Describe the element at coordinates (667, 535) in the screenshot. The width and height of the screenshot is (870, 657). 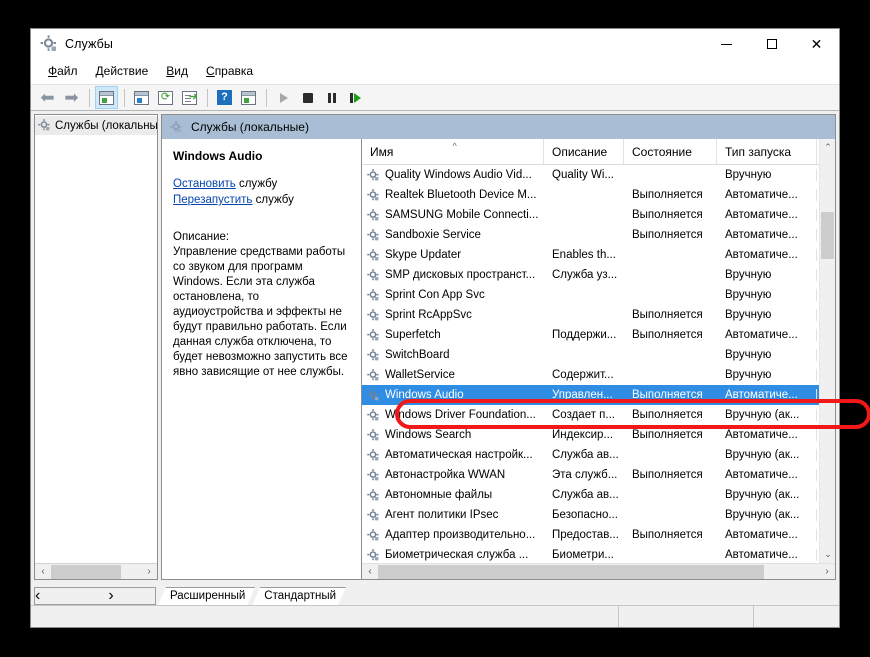
I see `cell-state: Выполняется` at that location.